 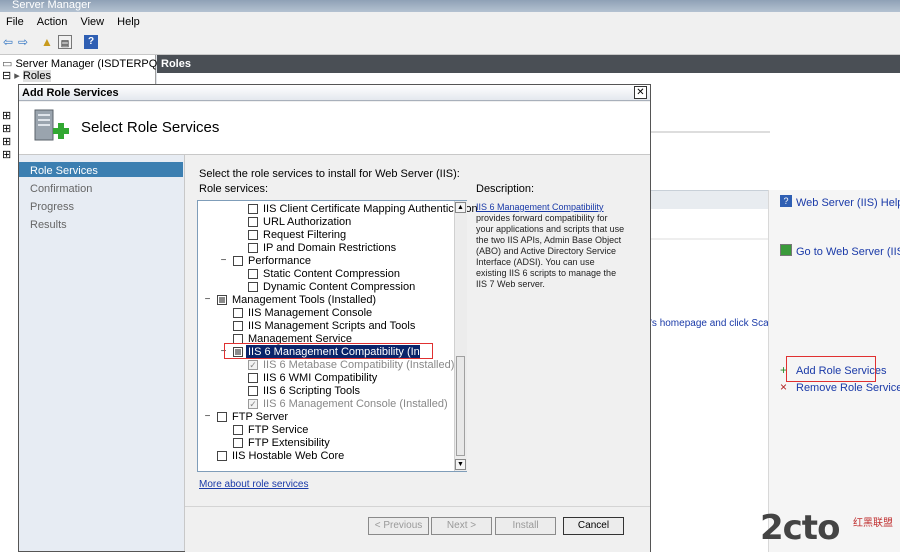 What do you see at coordinates (304, 235) in the screenshot?
I see `service-label: Request Filtering` at bounding box center [304, 235].